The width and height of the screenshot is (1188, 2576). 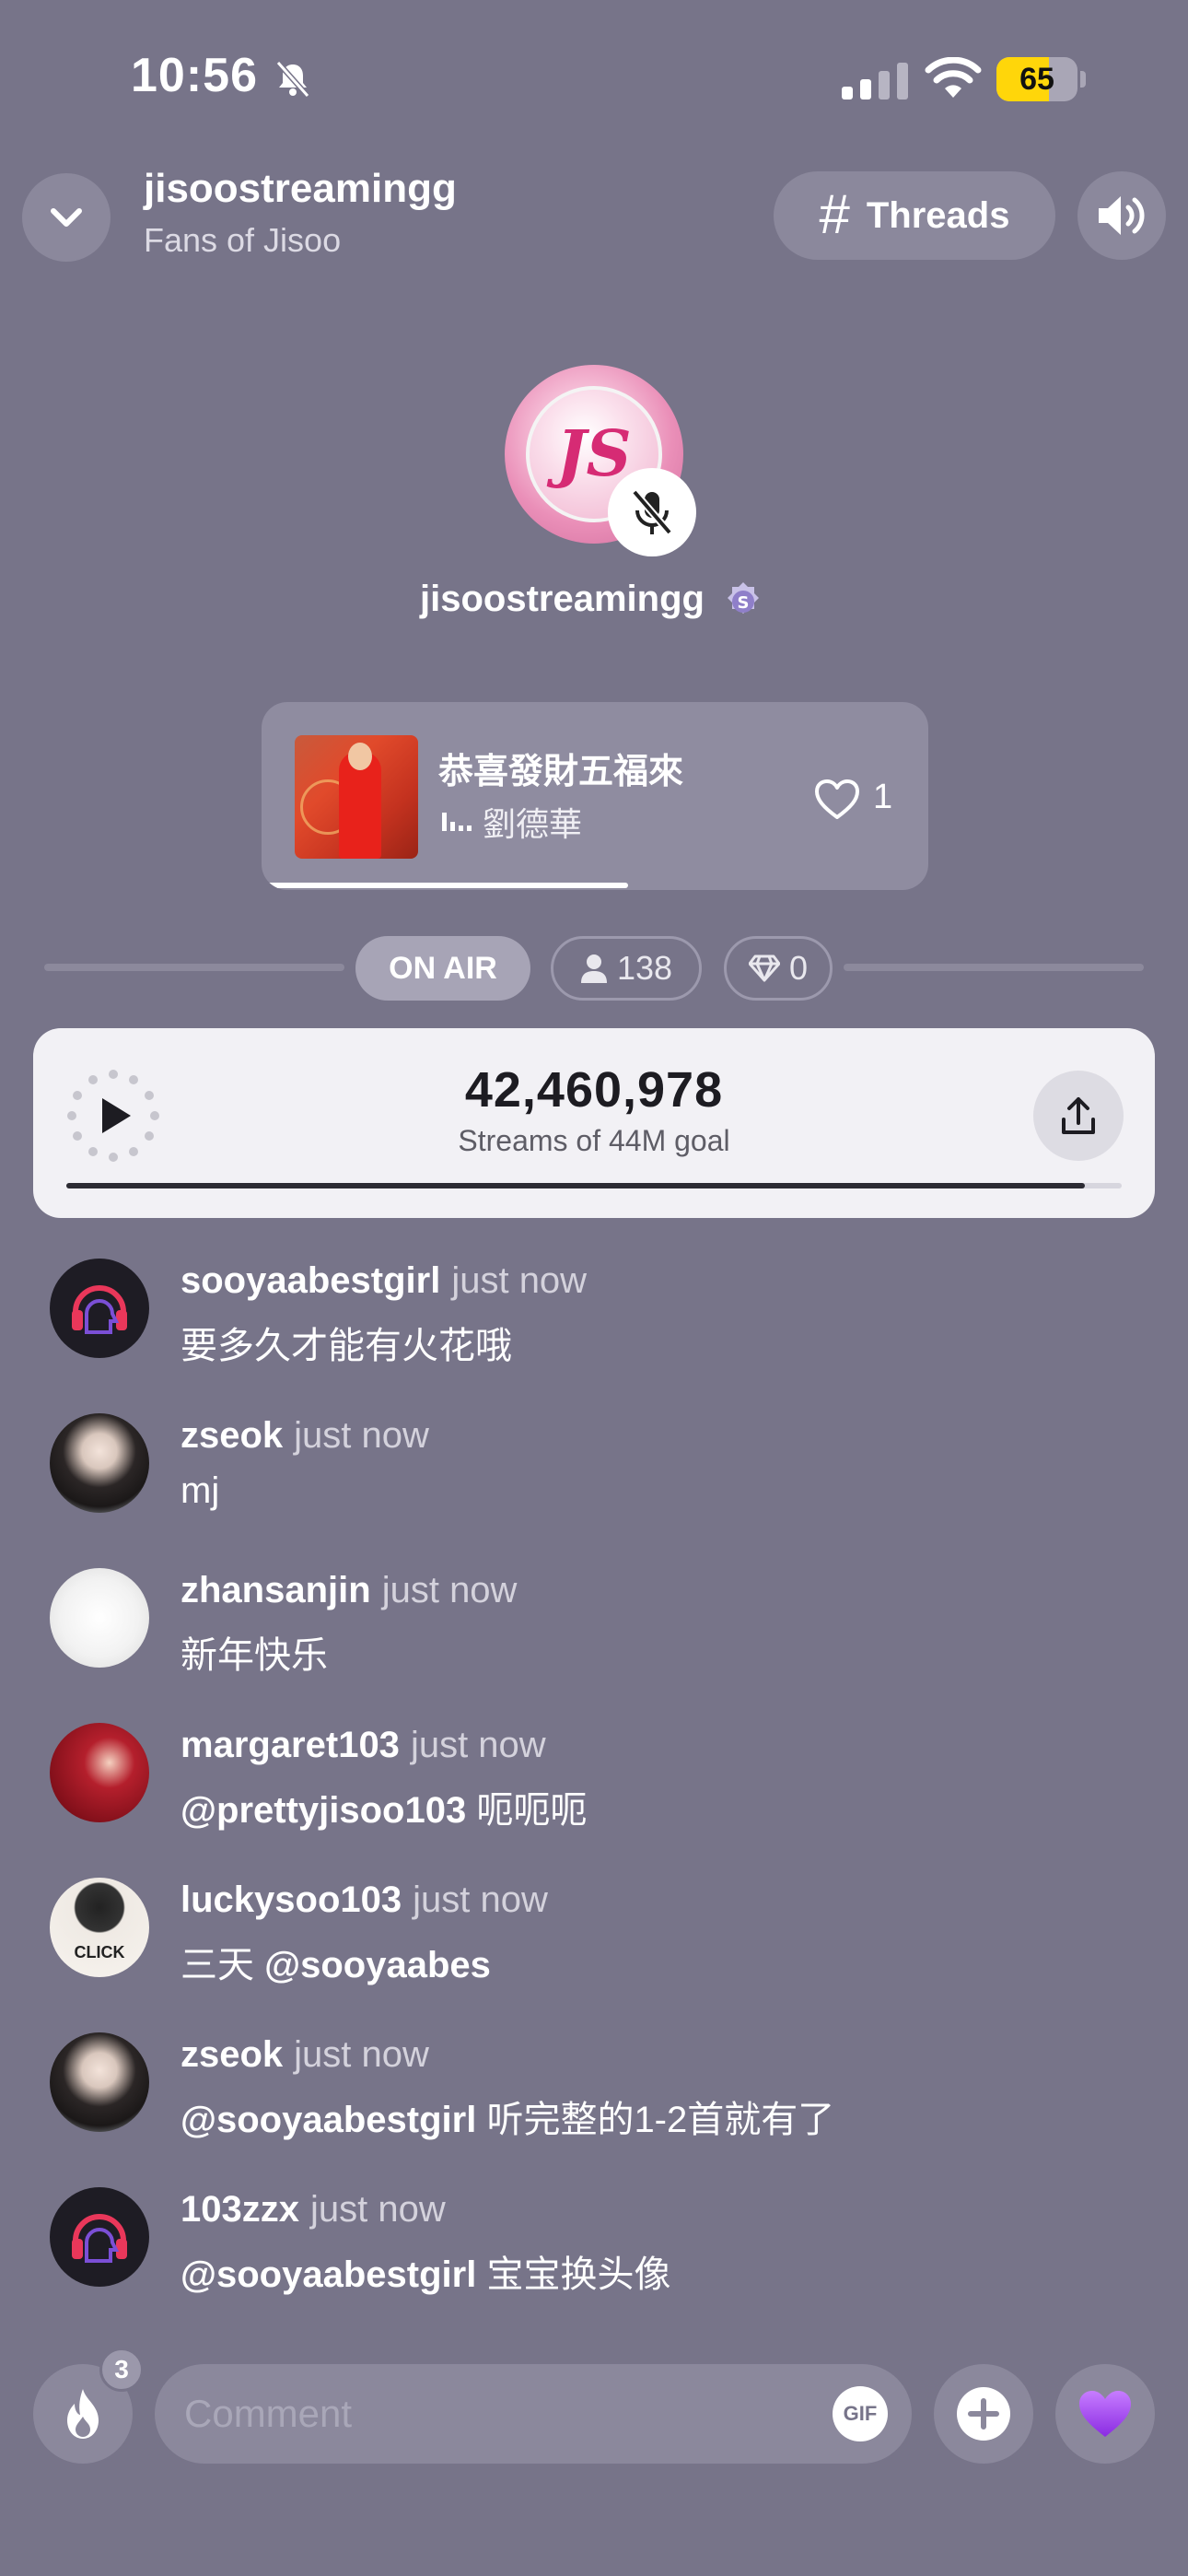 I want to click on threads-button: # Threads, so click(x=914, y=215).